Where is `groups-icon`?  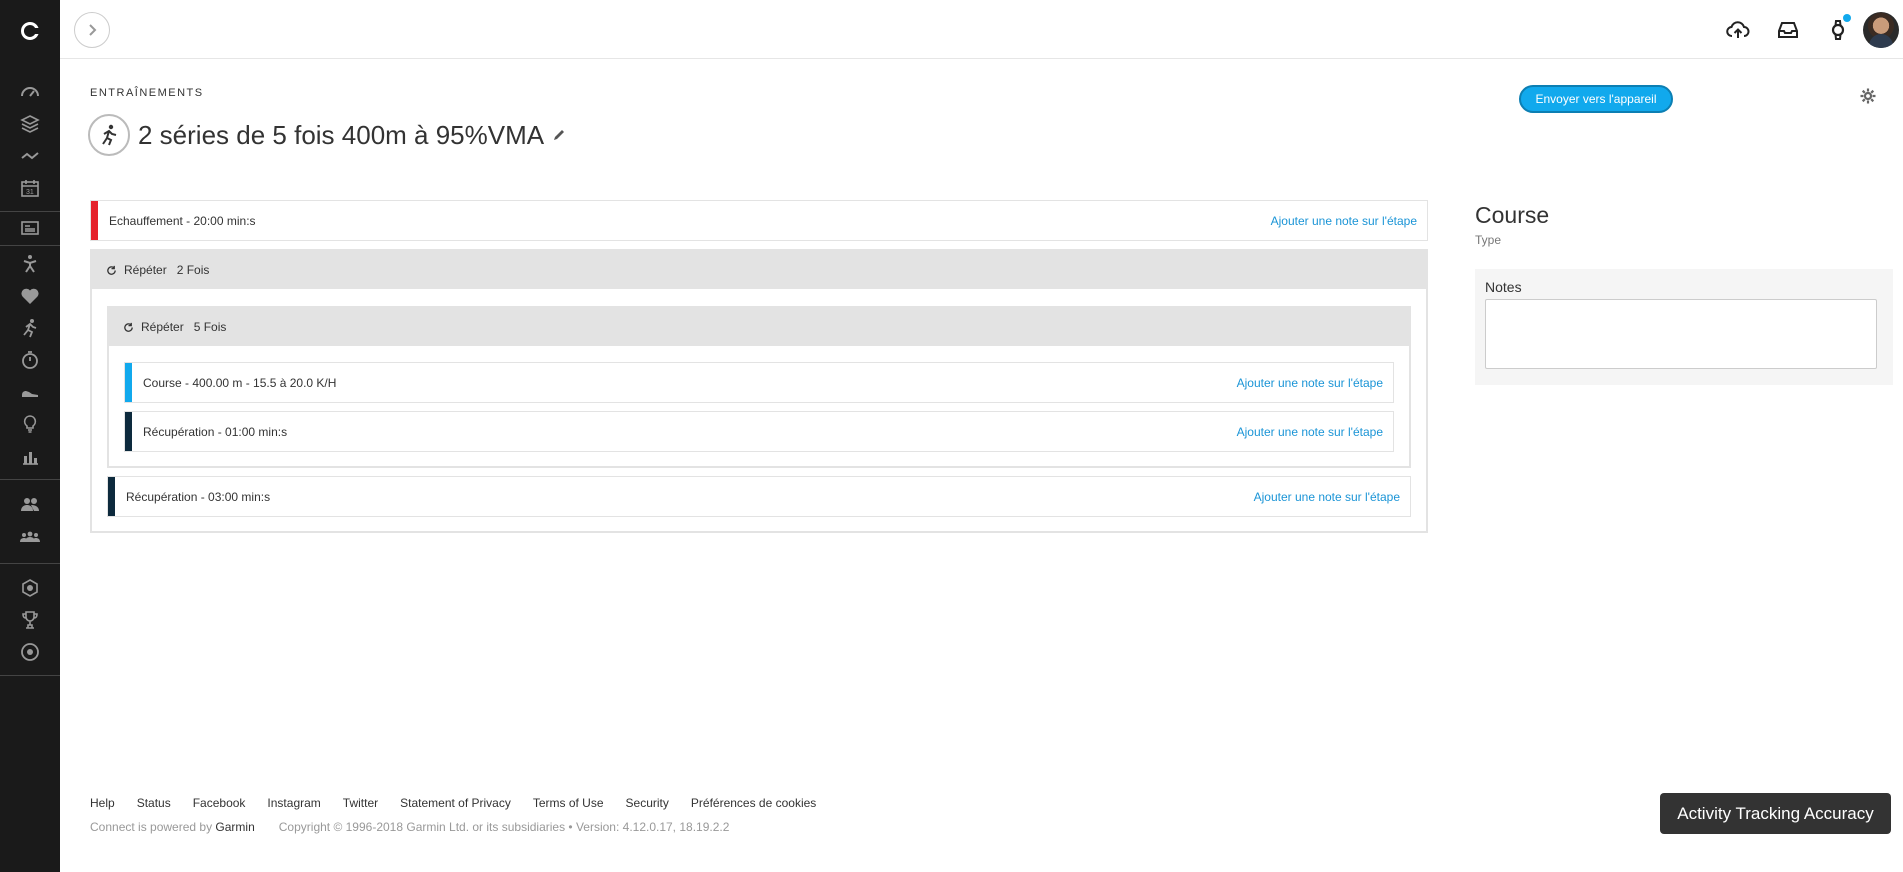
groups-icon is located at coordinates (30, 536).